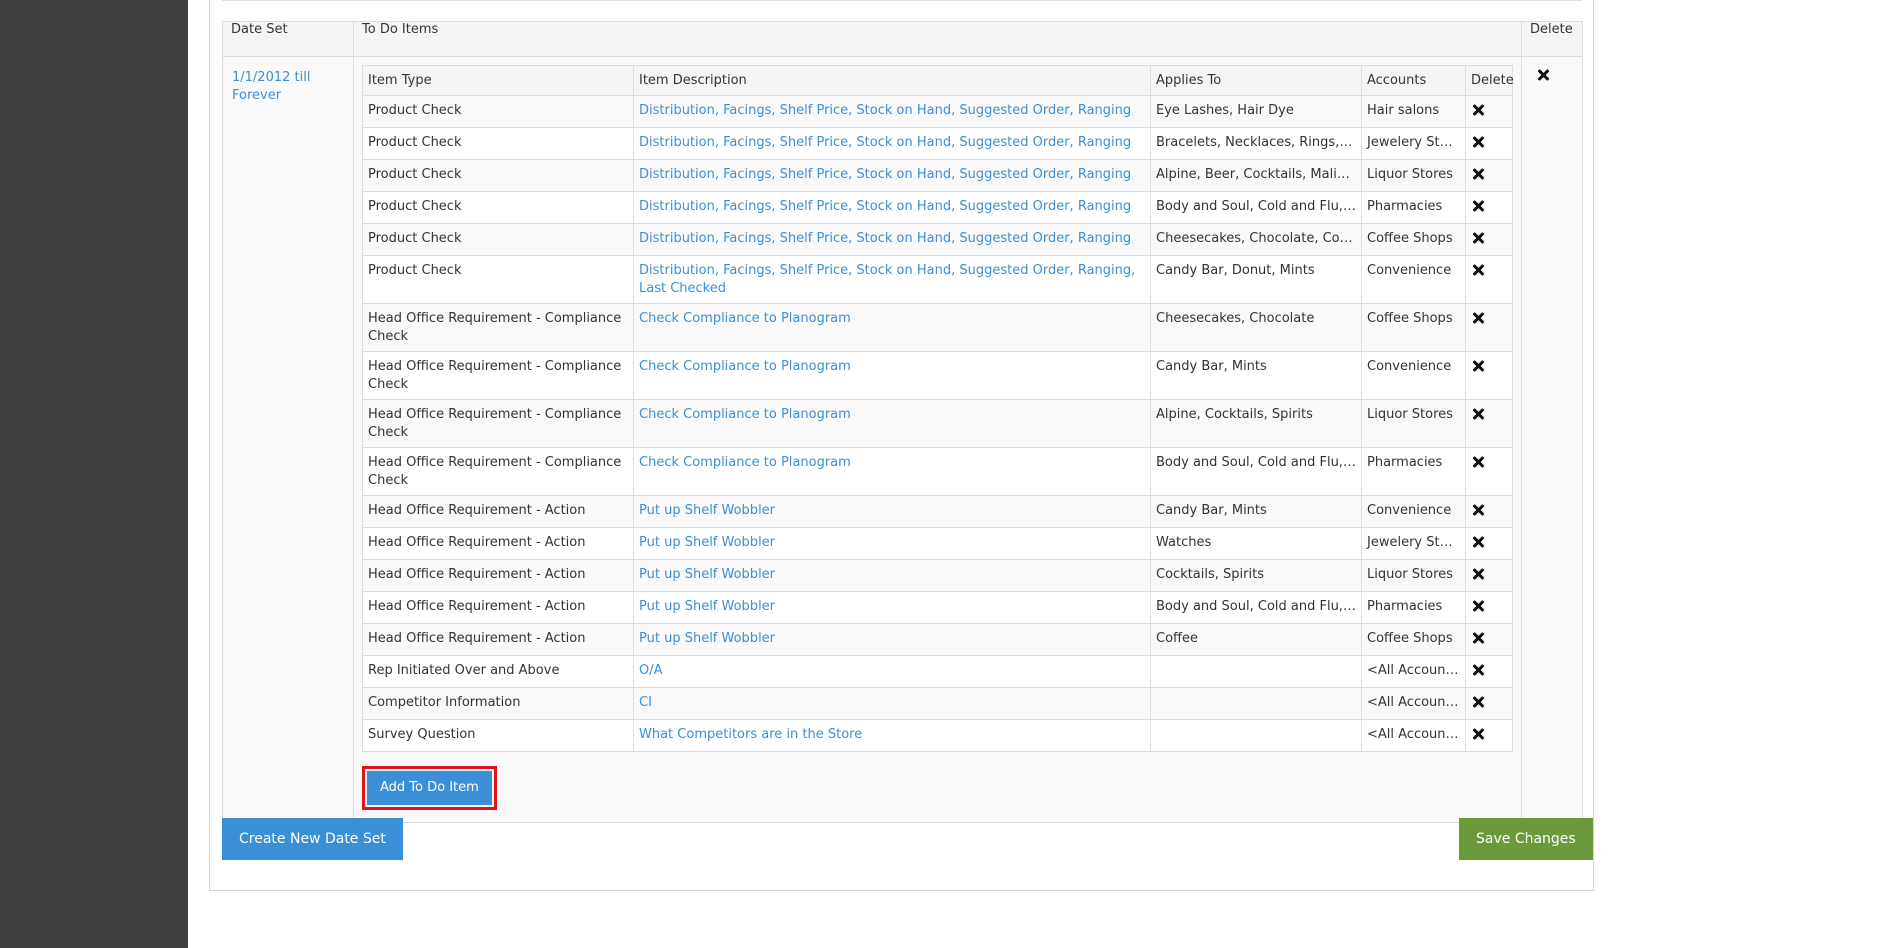  What do you see at coordinates (288, 439) in the screenshot?
I see `date-set-cell: 1/1/2012 till Forever` at bounding box center [288, 439].